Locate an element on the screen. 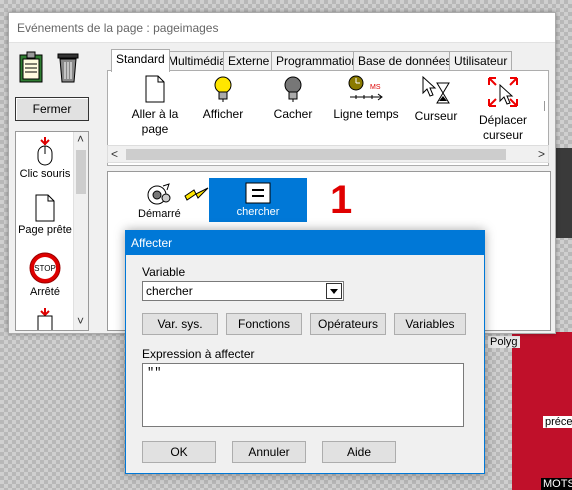 This screenshot has width=572, height=490. tool-goto-page: Aller à la page is located at coordinates (155, 106).